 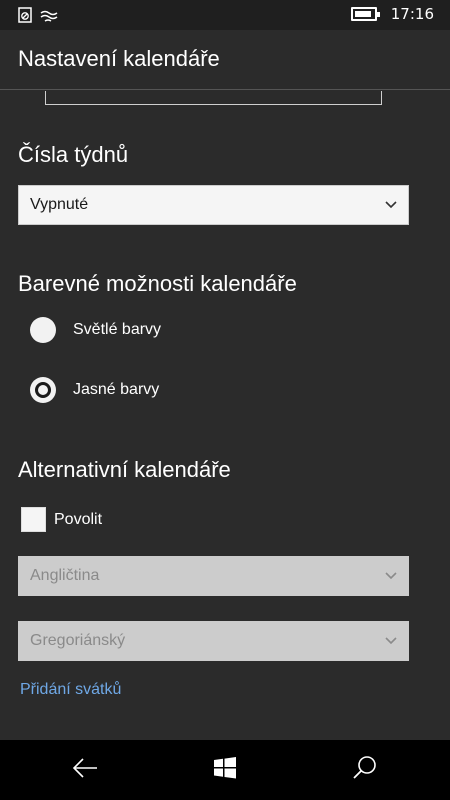 I want to click on radio-light-colors: Světlé barvy, so click(x=95, y=330).